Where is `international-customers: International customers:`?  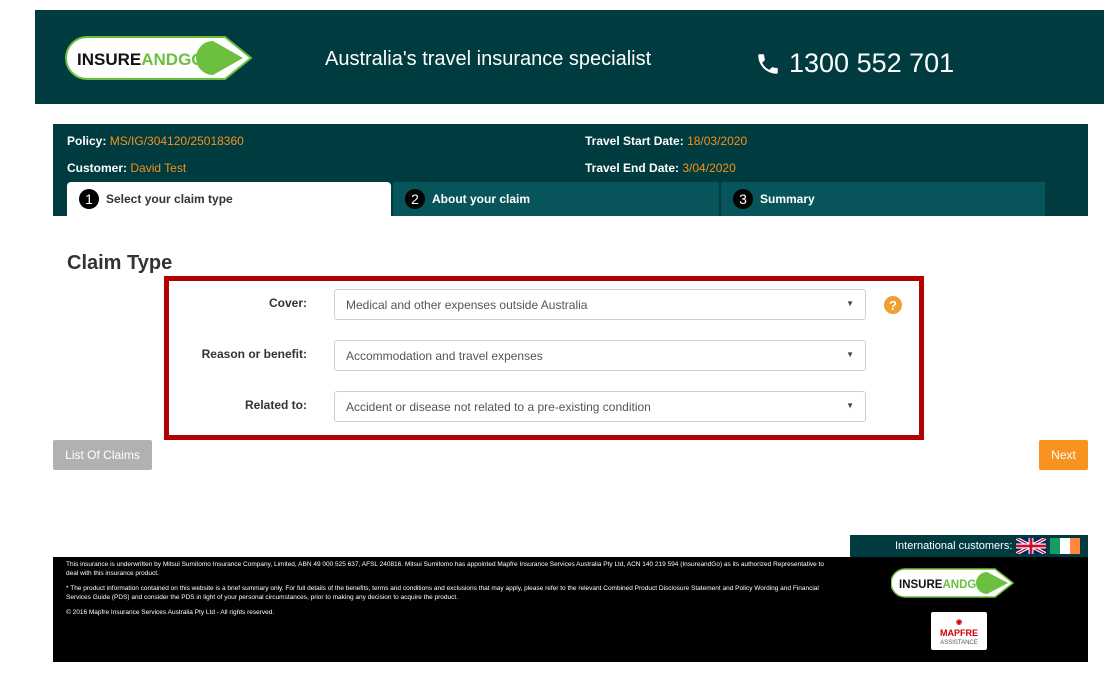
international-customers: International customers: is located at coordinates (969, 546).